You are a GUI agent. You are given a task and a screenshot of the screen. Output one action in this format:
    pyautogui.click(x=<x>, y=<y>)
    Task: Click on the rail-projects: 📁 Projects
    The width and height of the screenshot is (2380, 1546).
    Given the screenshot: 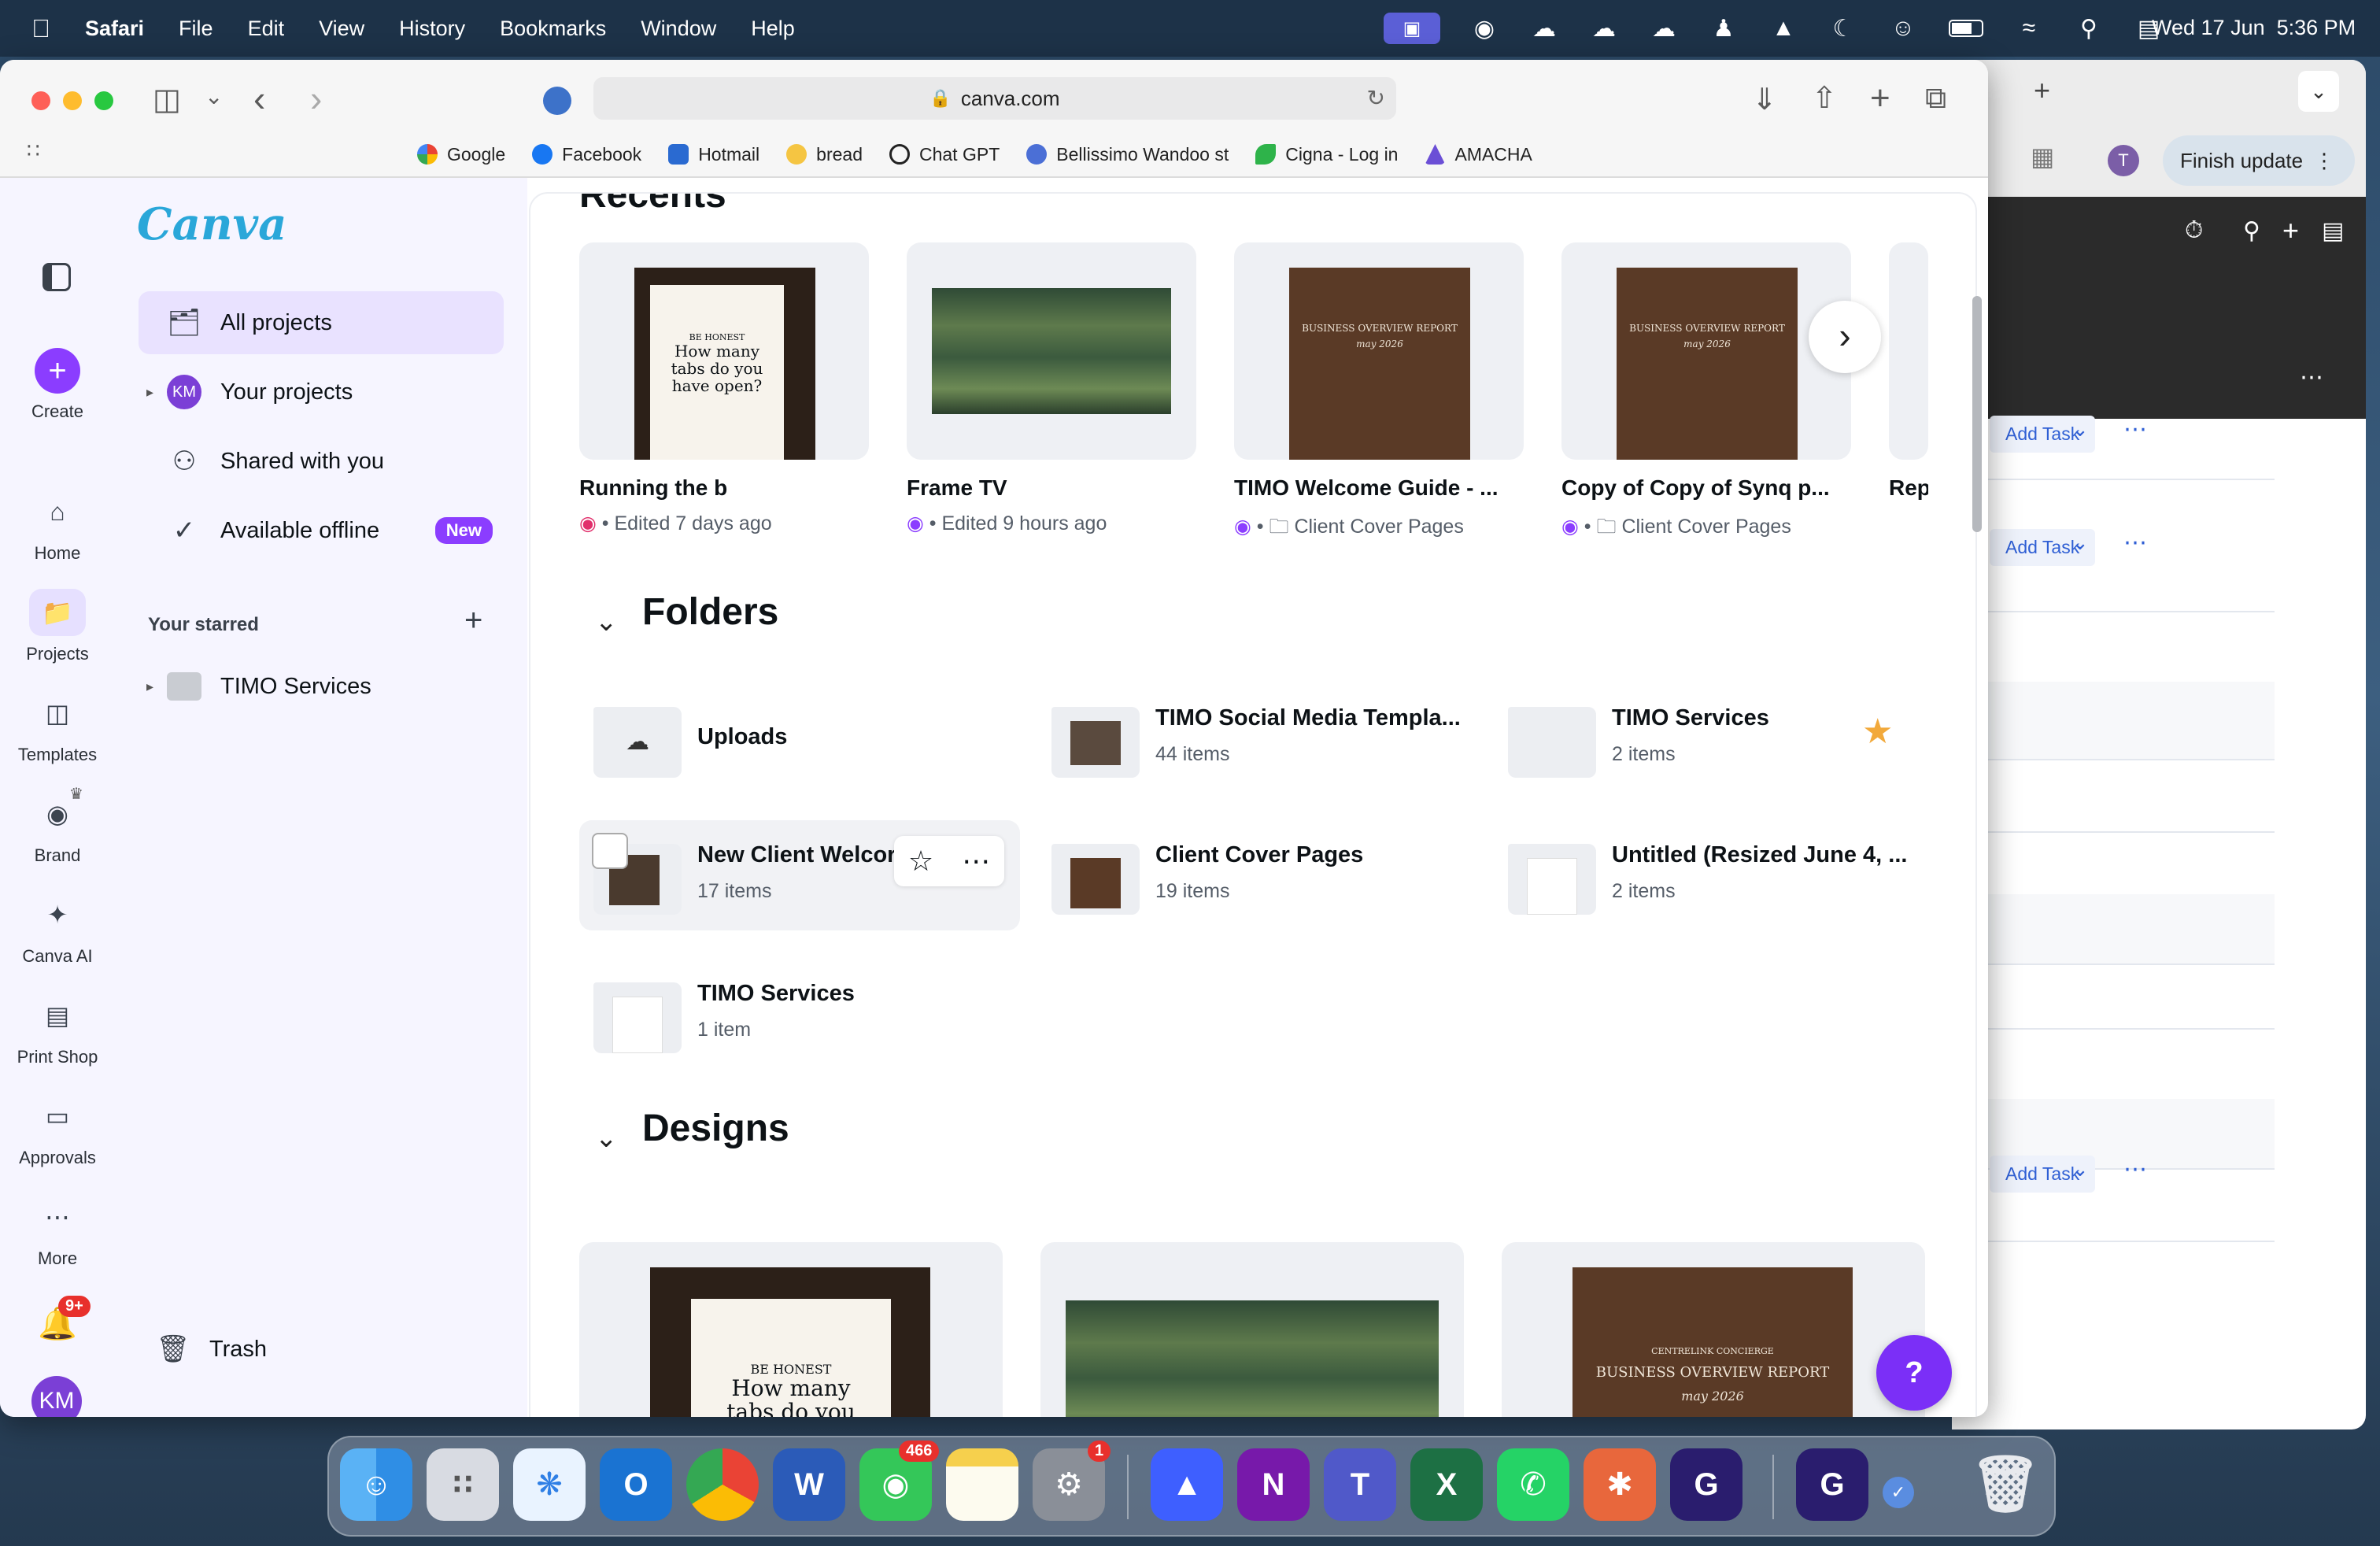 What is the action you would take?
    pyautogui.click(x=57, y=626)
    